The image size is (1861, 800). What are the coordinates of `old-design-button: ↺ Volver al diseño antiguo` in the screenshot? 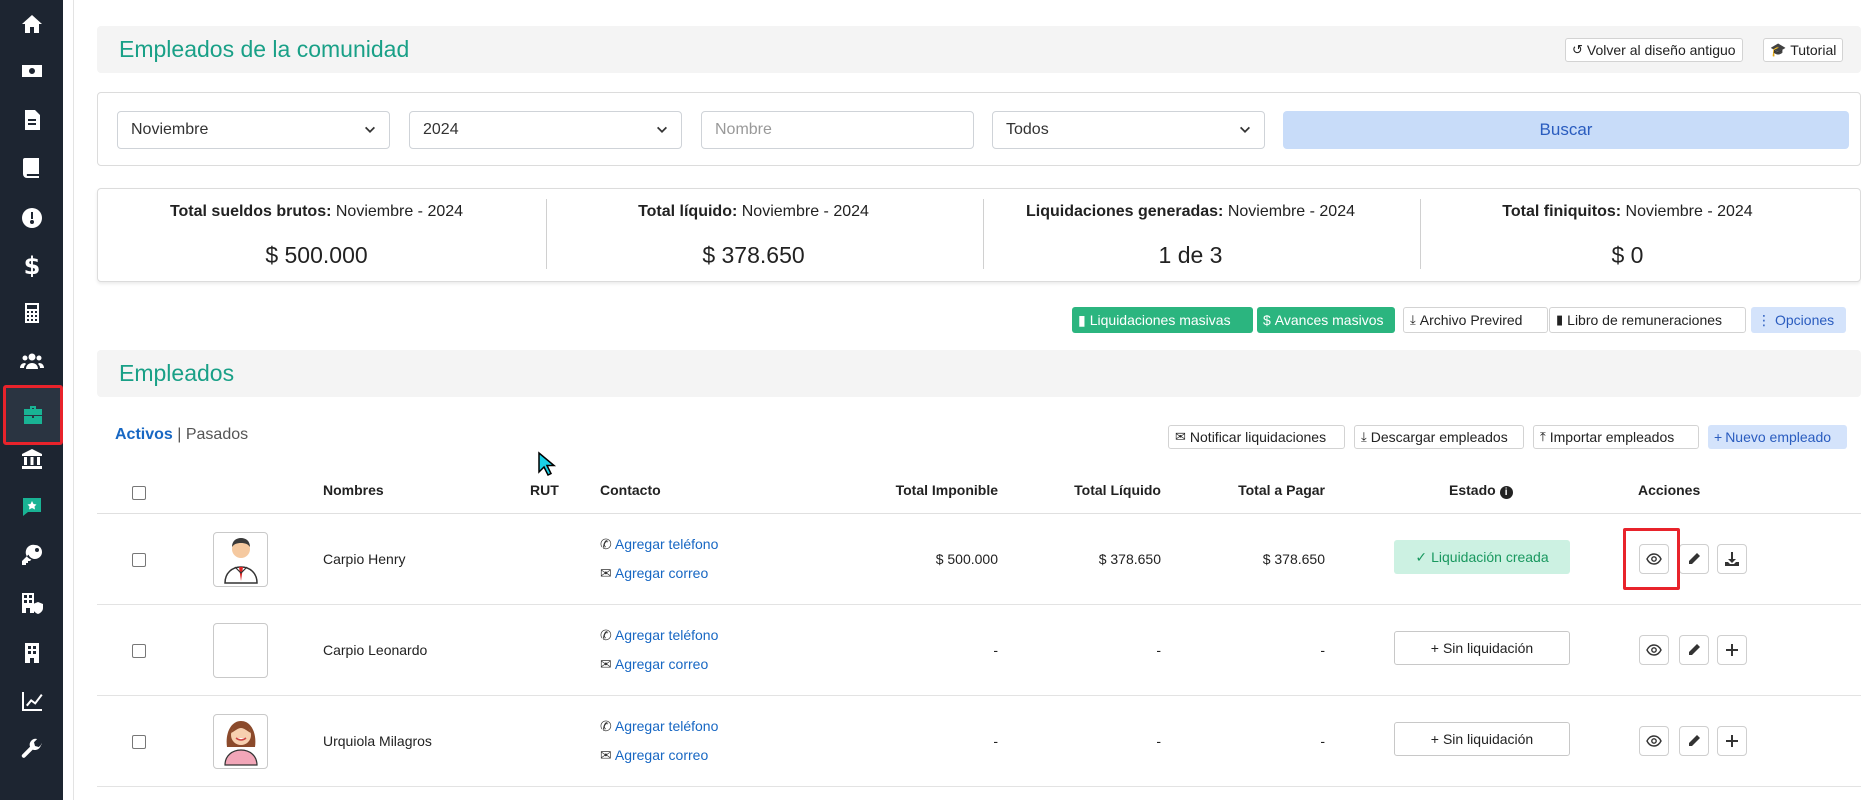 It's located at (1654, 50).